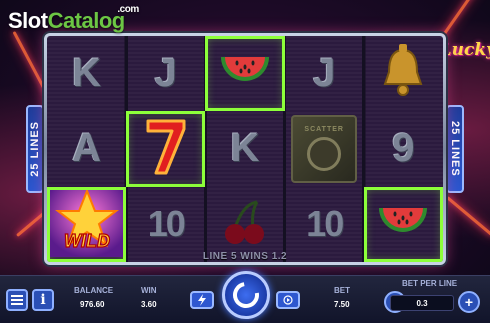 The height and width of the screenshot is (323, 490). I want to click on lines-indicator-right: 25 LINES, so click(455, 149).